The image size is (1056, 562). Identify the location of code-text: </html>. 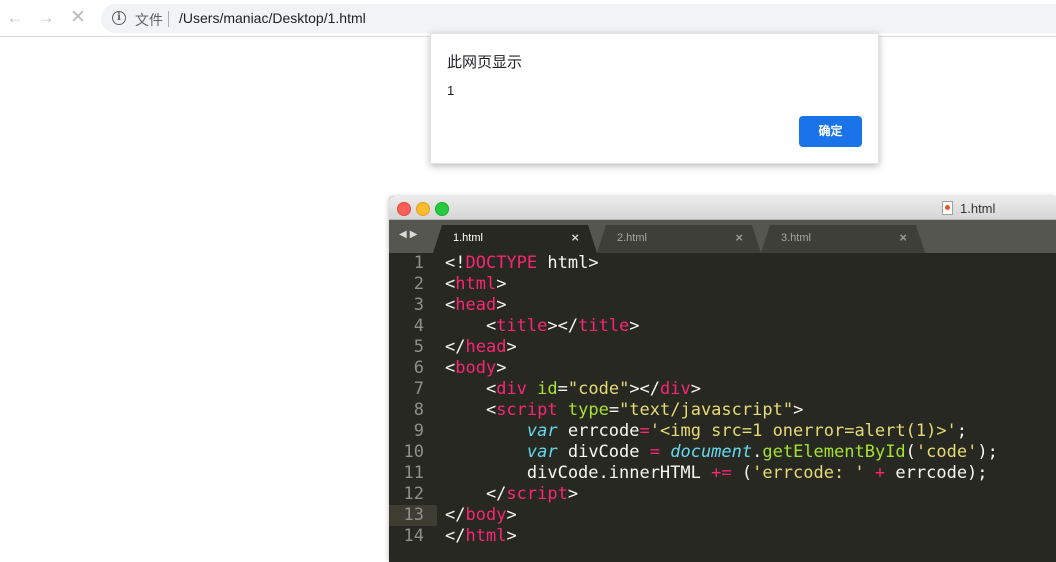
(481, 536).